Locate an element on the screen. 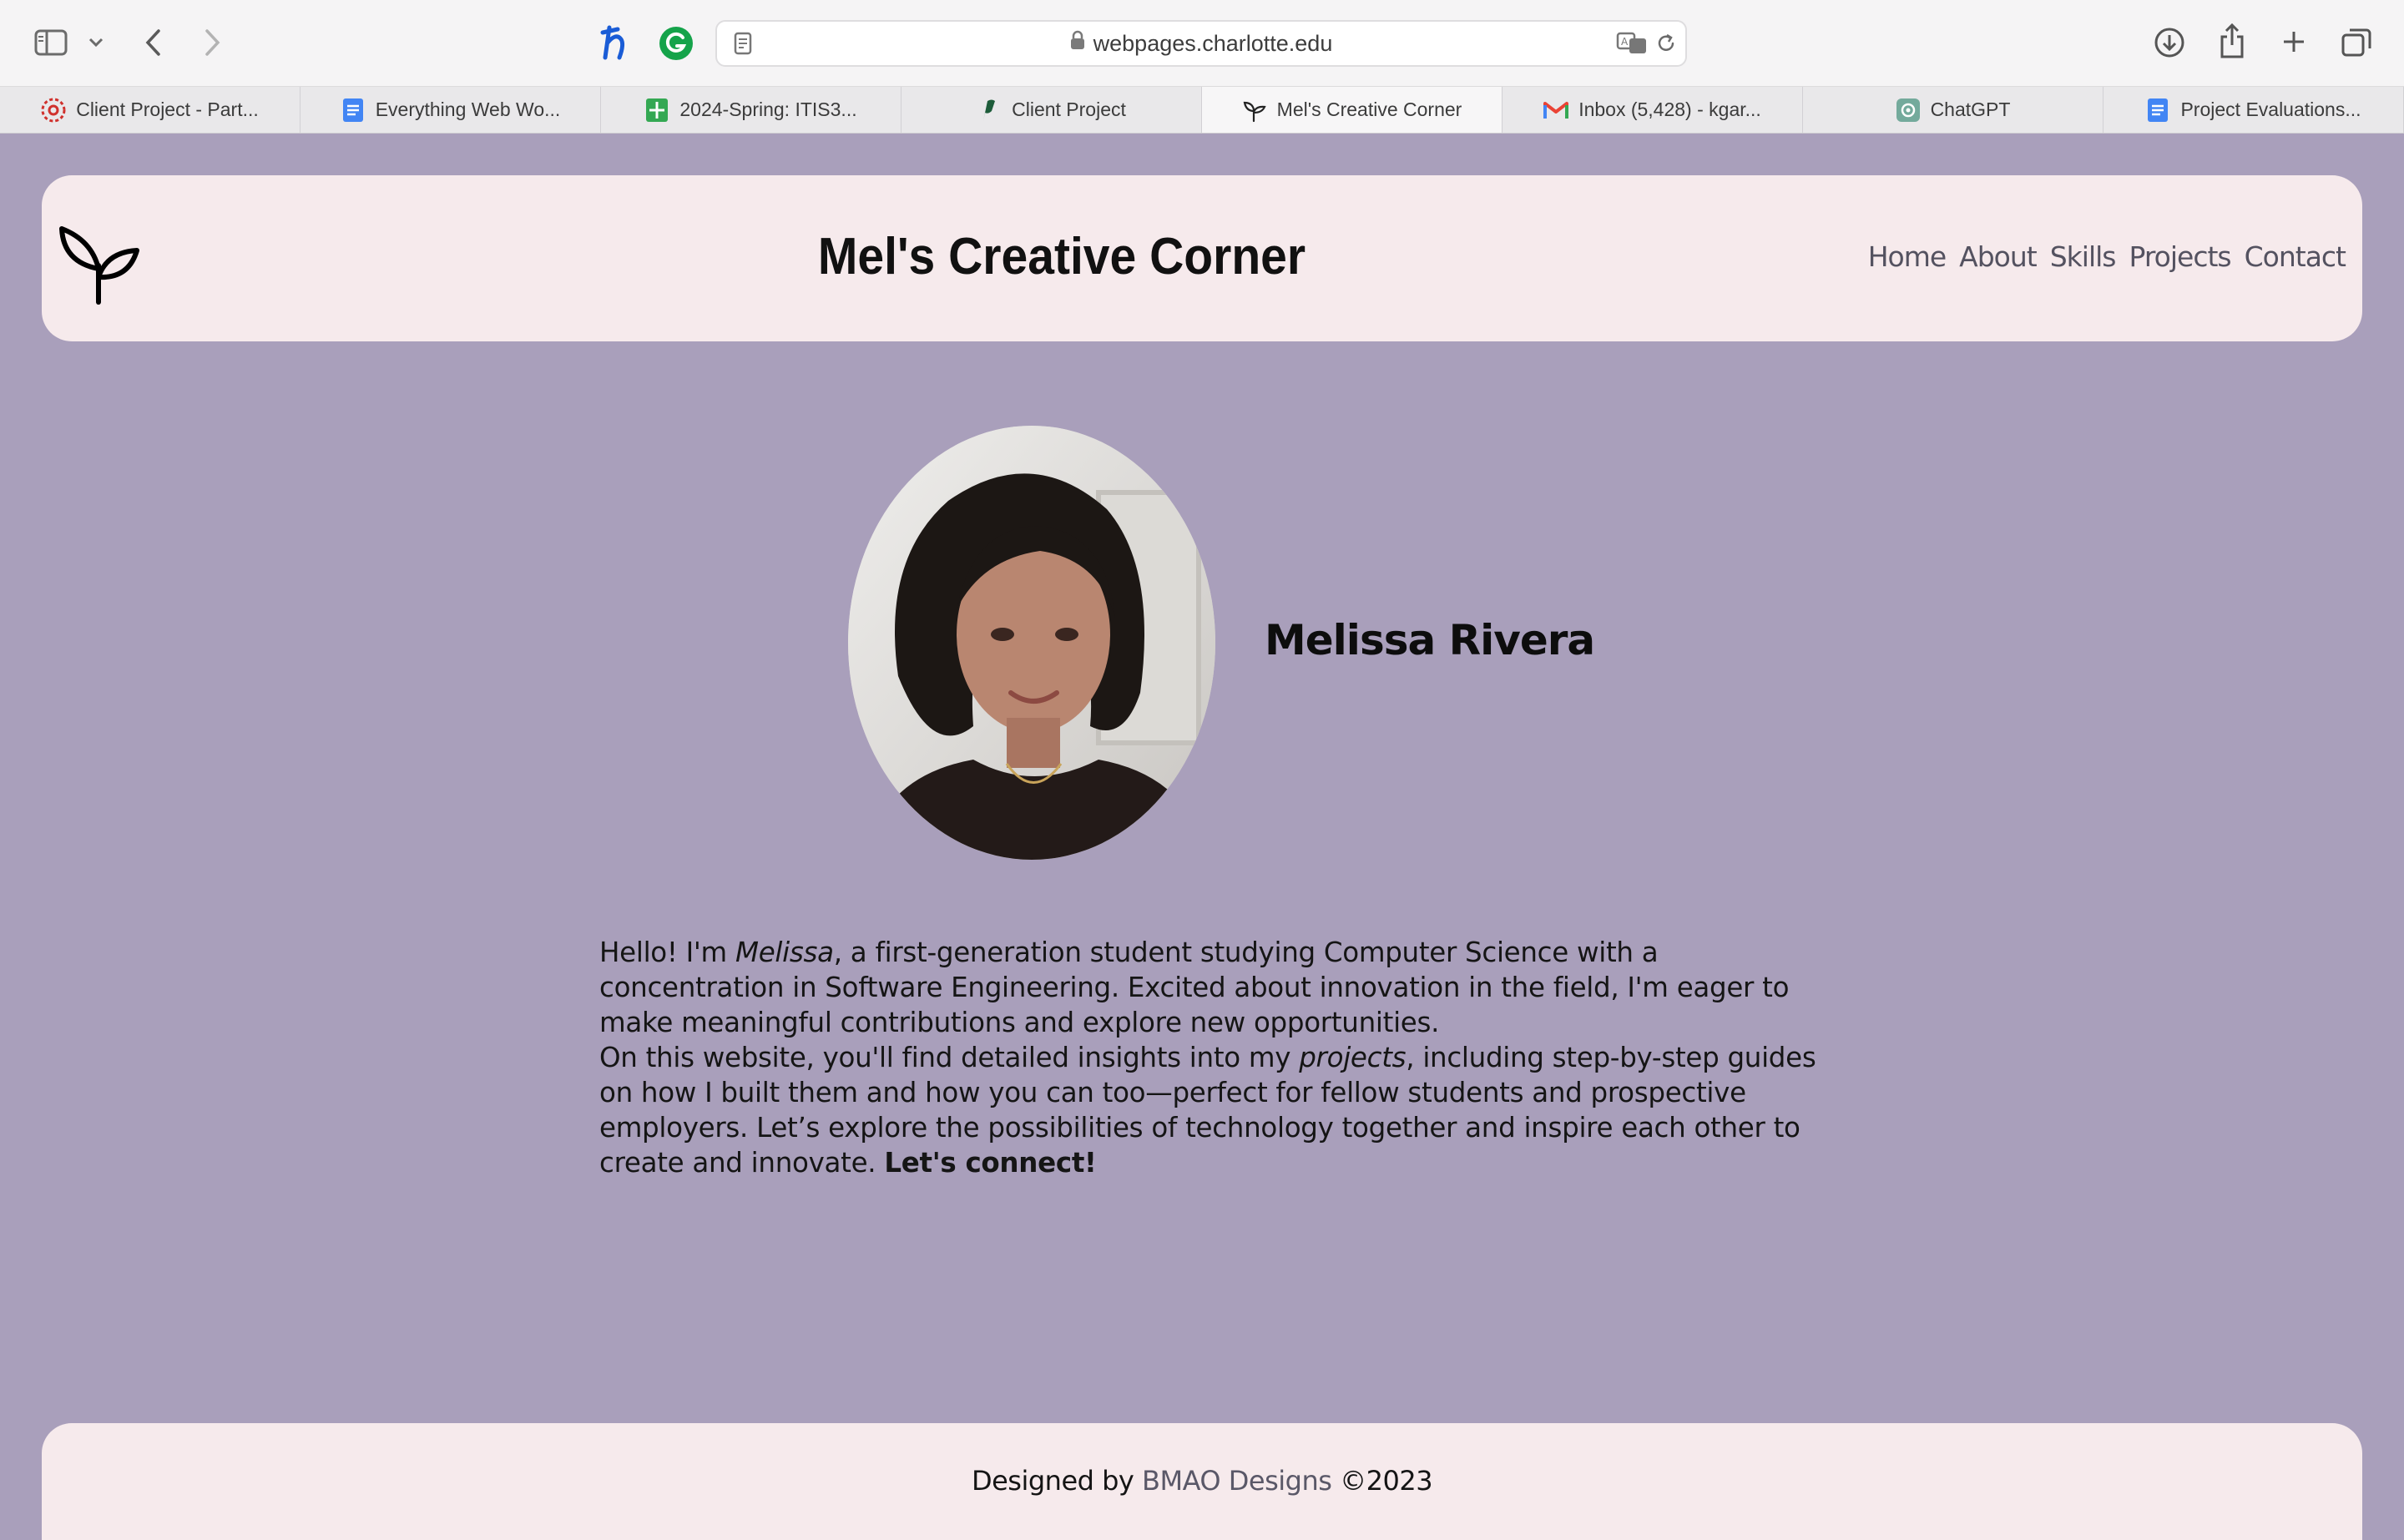 This screenshot has width=2404, height=1540. nav-about-link: About is located at coordinates (1999, 256).